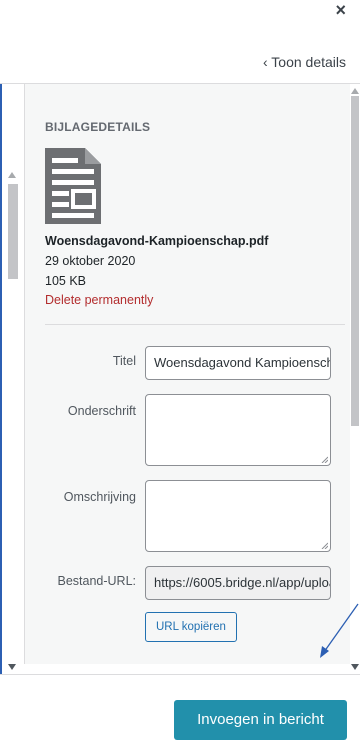 This screenshot has height=747, width=360. What do you see at coordinates (96, 581) in the screenshot?
I see `file-url-label: Bestand-URL:` at bounding box center [96, 581].